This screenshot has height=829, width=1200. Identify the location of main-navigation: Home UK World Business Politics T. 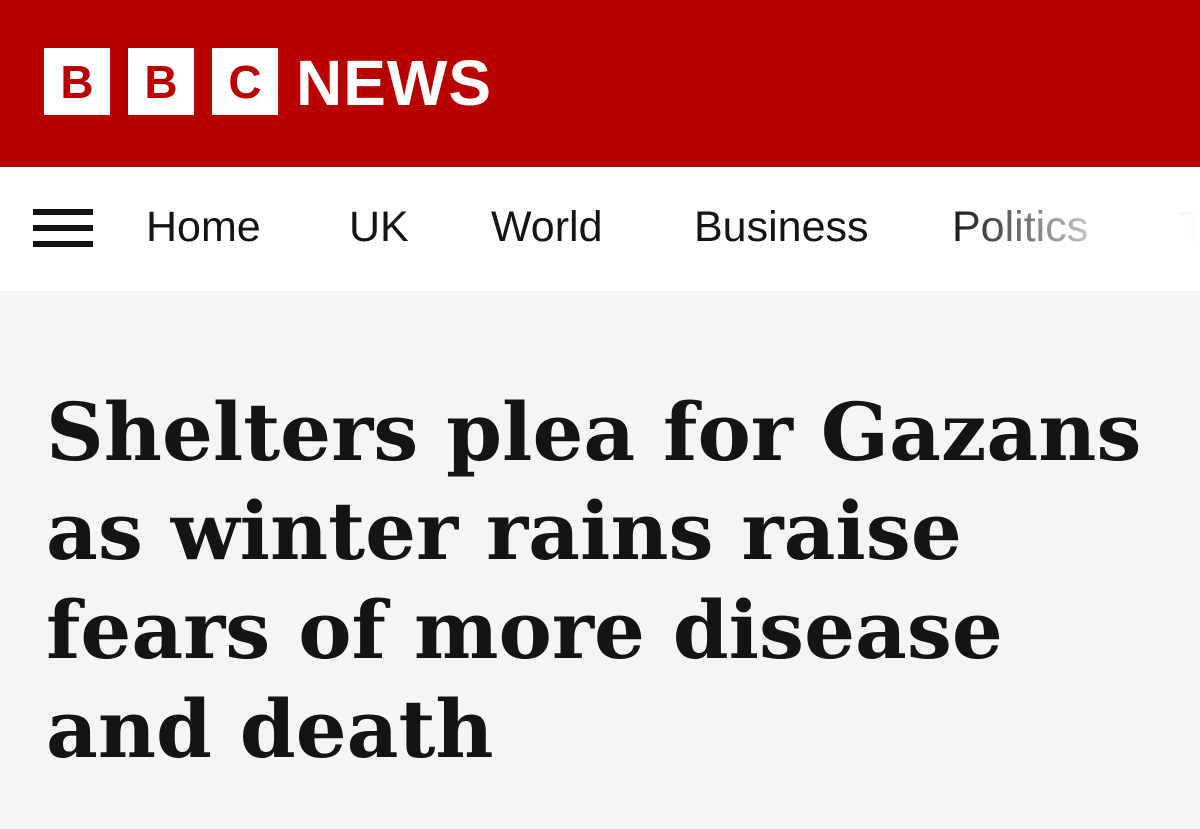
(600, 229).